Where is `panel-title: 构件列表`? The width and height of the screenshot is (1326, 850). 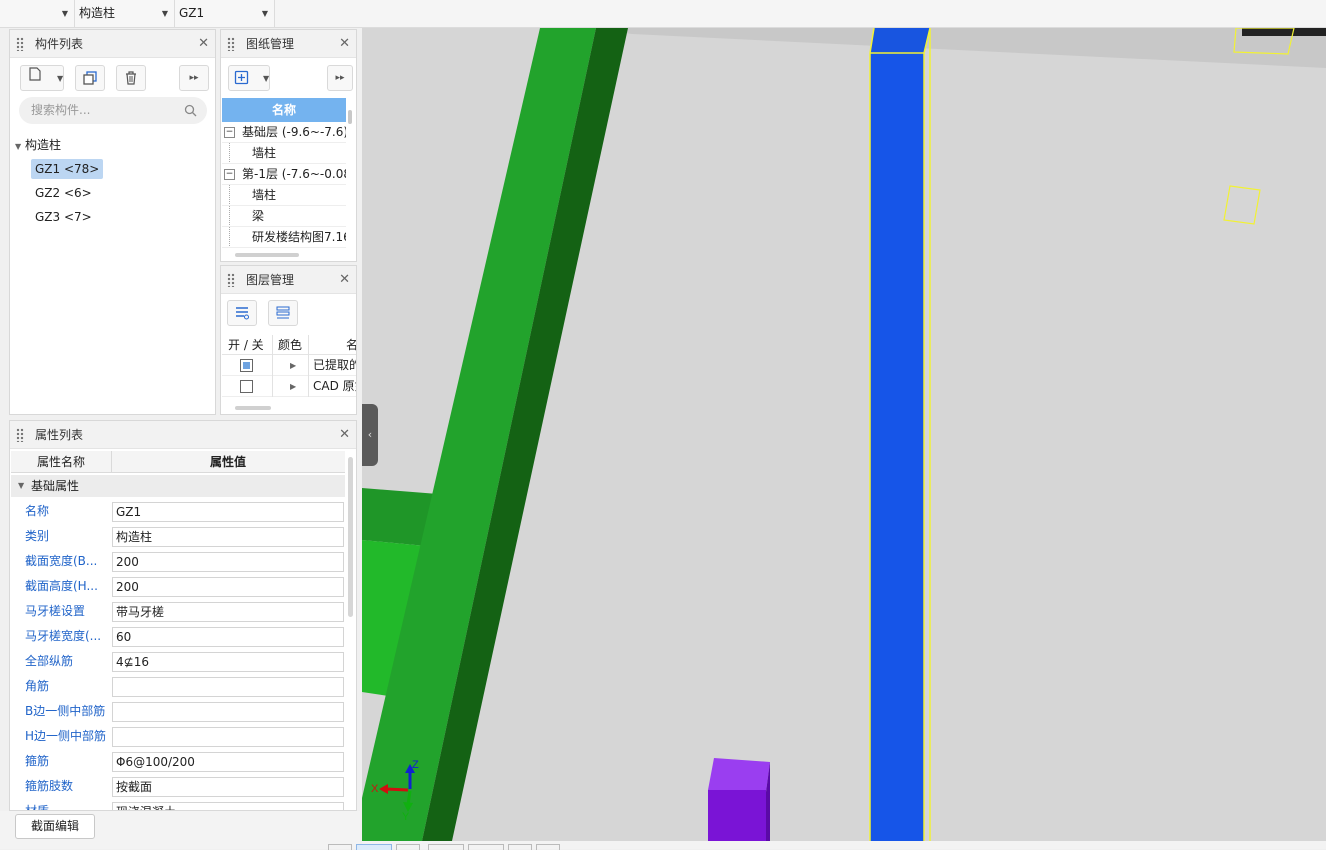
panel-title: 构件列表 is located at coordinates (59, 44).